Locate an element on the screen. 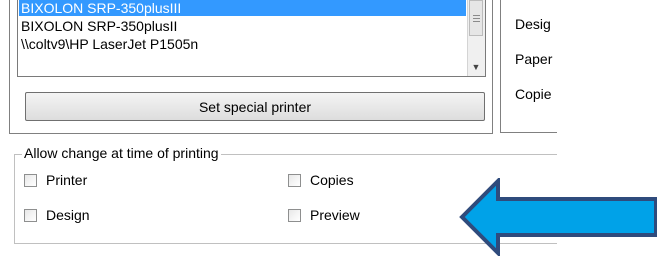 This screenshot has width=657, height=268. chevron-down-icon: ▼ is located at coordinates (476, 67).